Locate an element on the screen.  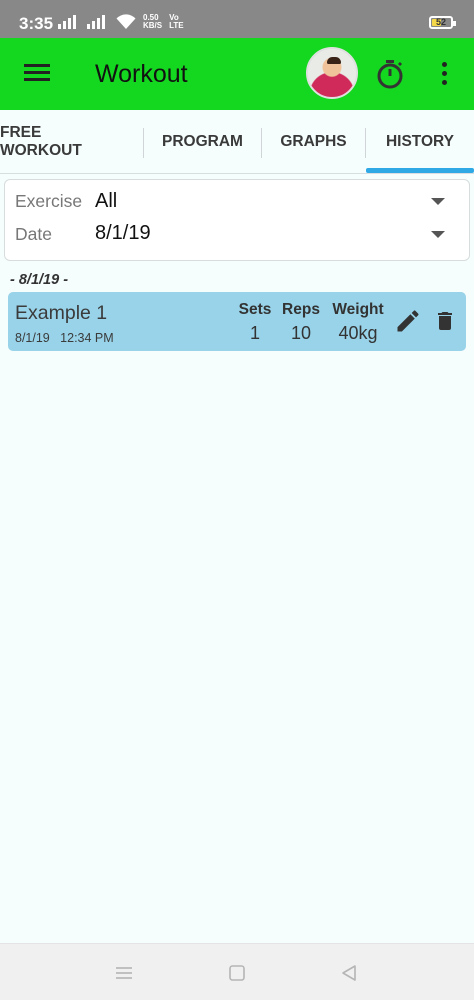
app-title: Workout is located at coordinates (141, 74).